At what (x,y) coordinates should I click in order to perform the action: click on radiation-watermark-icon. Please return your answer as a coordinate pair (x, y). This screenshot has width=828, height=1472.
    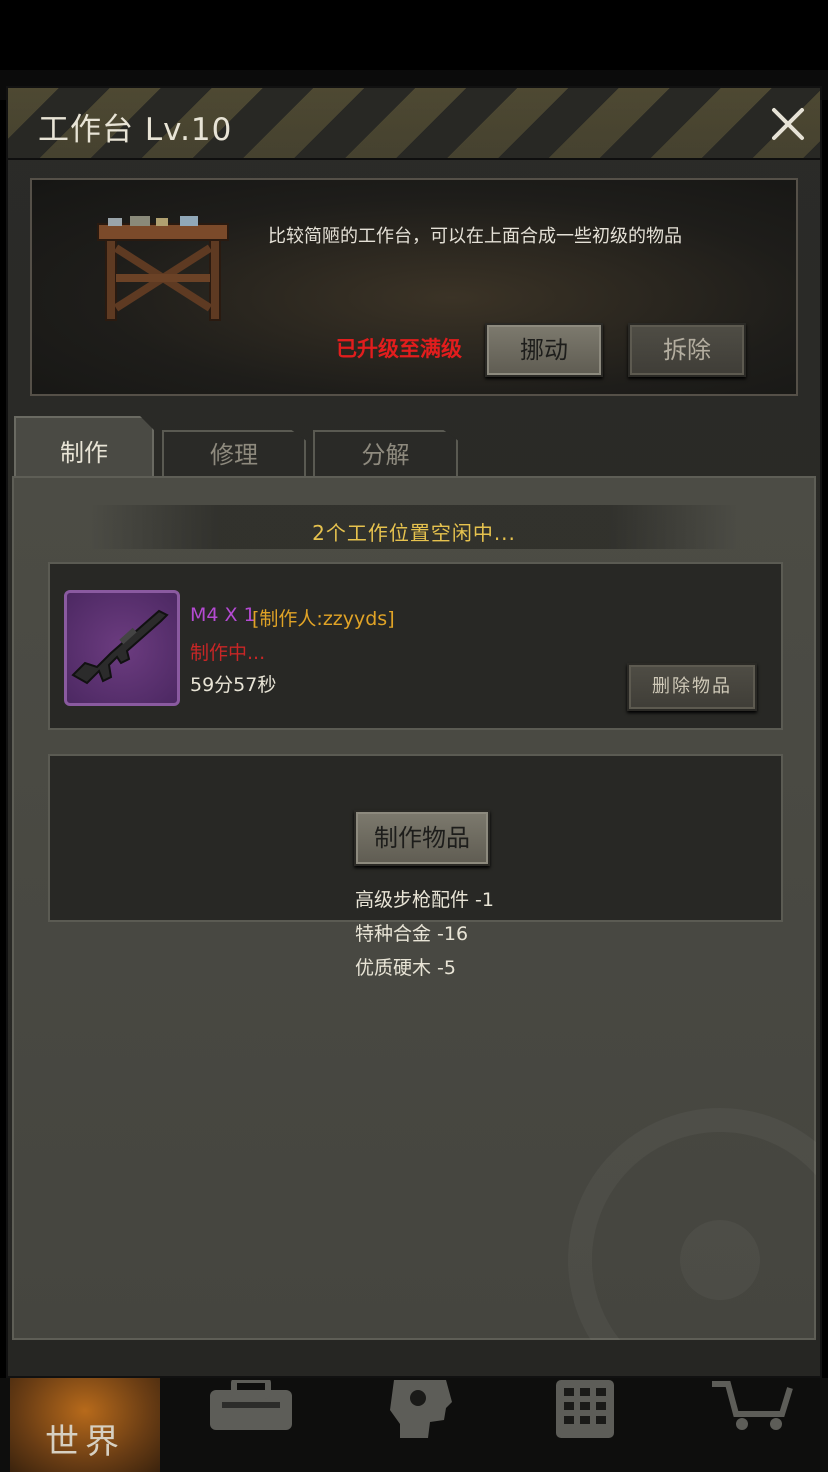
    Looking at the image, I should click on (692, 1224).